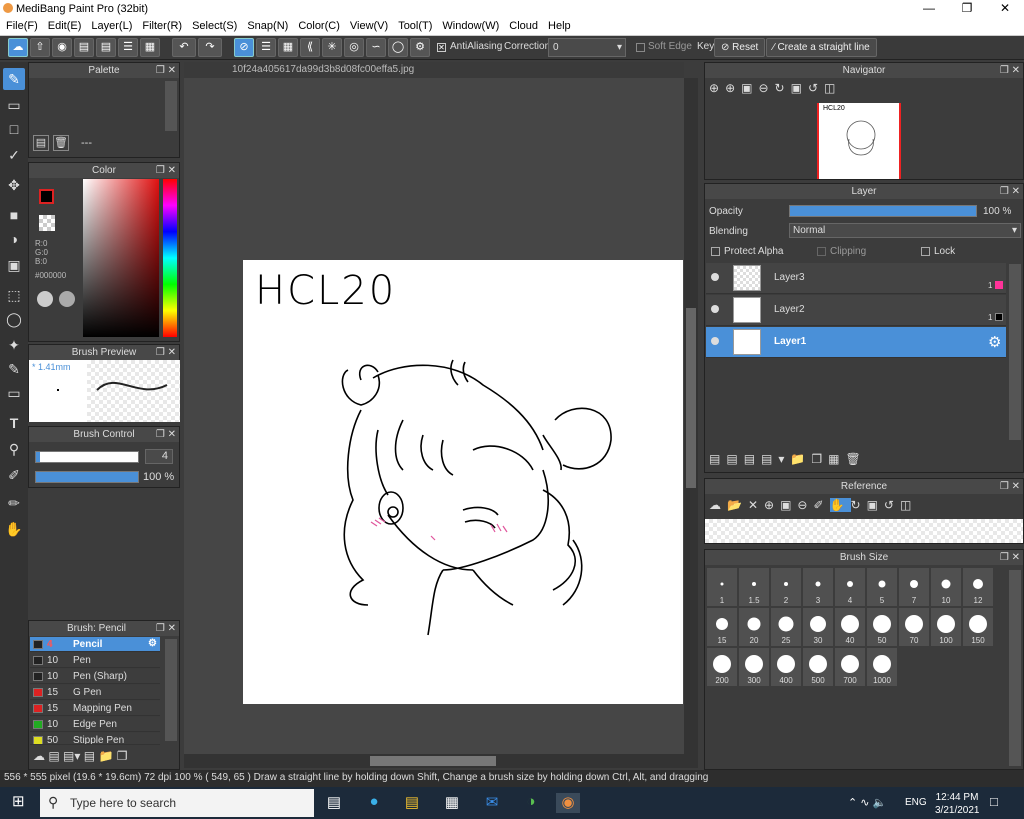  I want to click on antialiasing-checkbox: ✕, so click(441, 47).